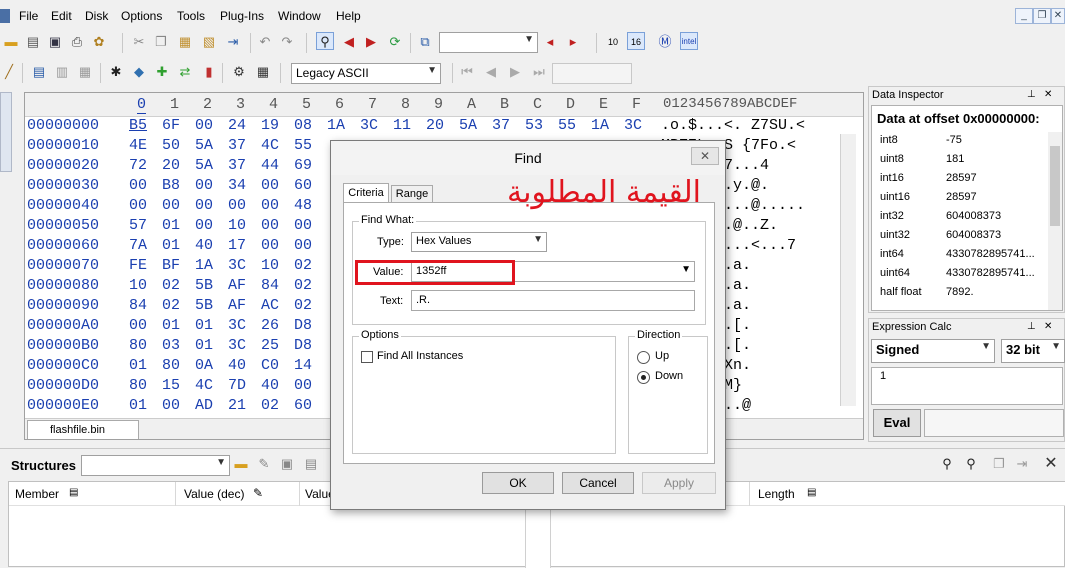  What do you see at coordinates (9, 72) in the screenshot?
I see `wand-icon: ╱` at bounding box center [9, 72].